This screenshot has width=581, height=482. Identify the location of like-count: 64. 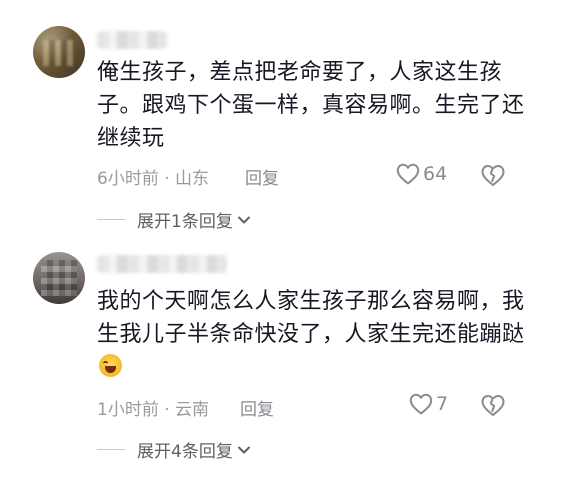
(435, 174).